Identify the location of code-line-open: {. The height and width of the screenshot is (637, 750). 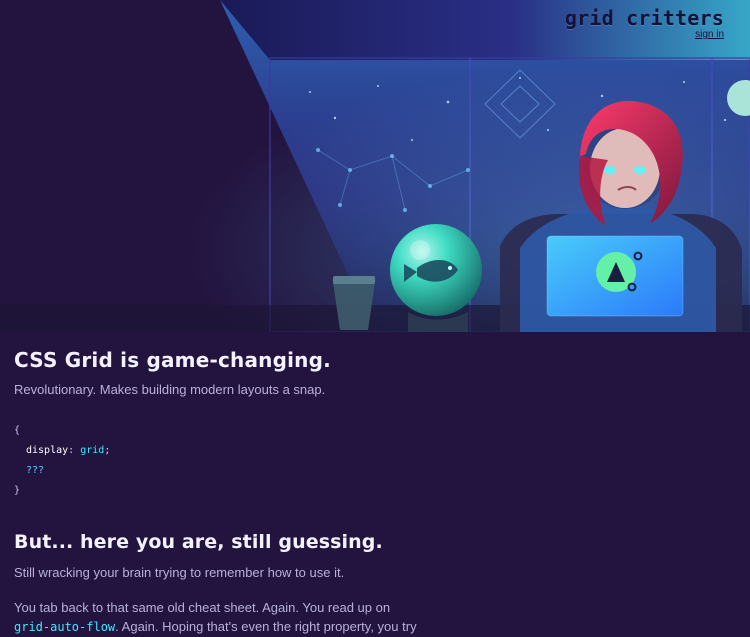
(375, 431).